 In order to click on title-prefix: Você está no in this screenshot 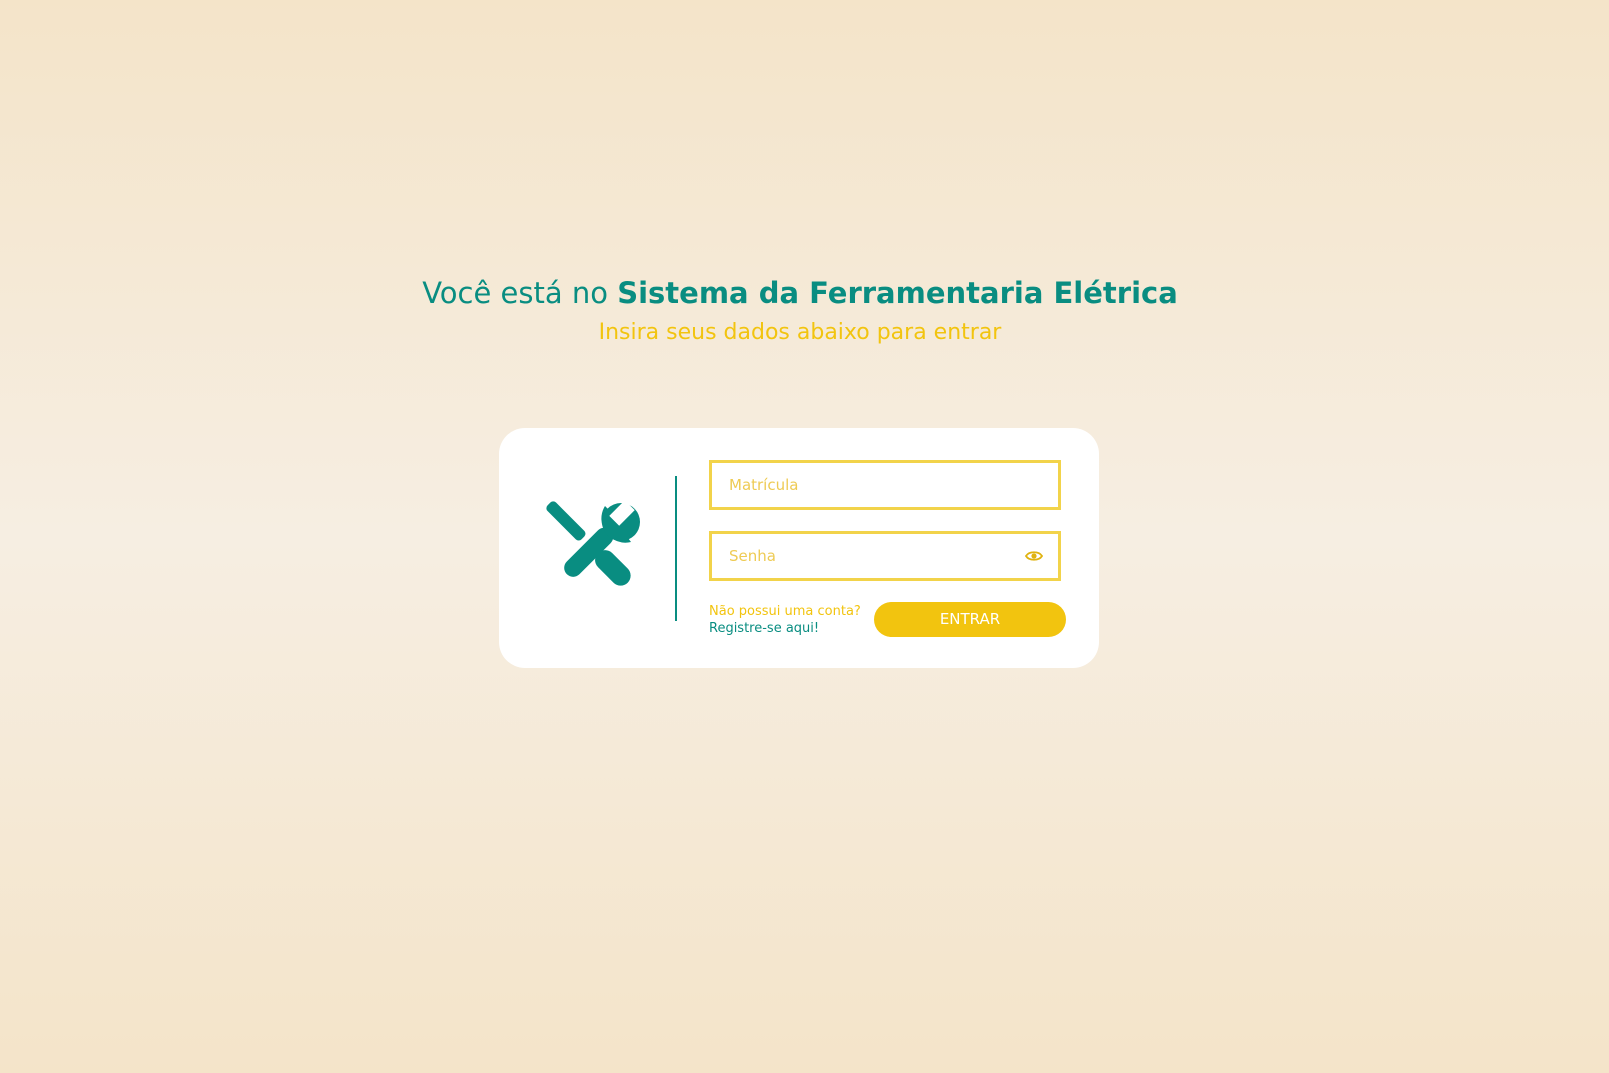, I will do `click(520, 293)`.